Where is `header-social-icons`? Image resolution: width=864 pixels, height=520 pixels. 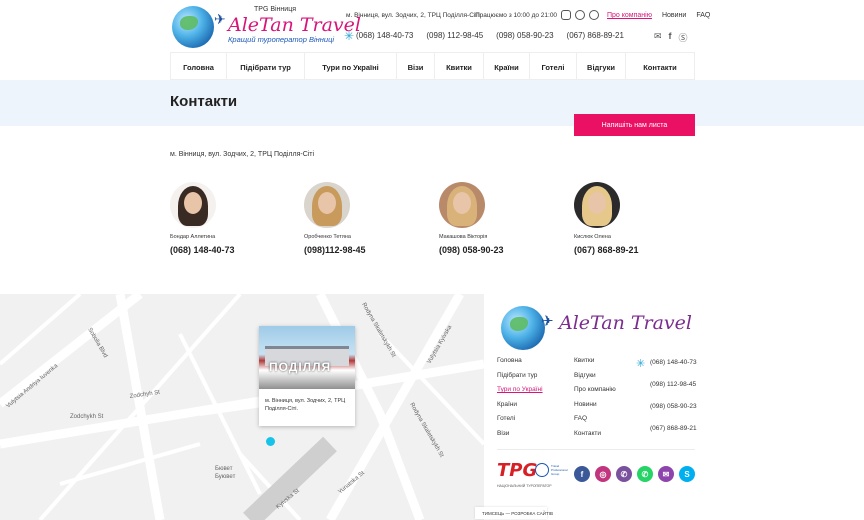 header-social-icons is located at coordinates (580, 15).